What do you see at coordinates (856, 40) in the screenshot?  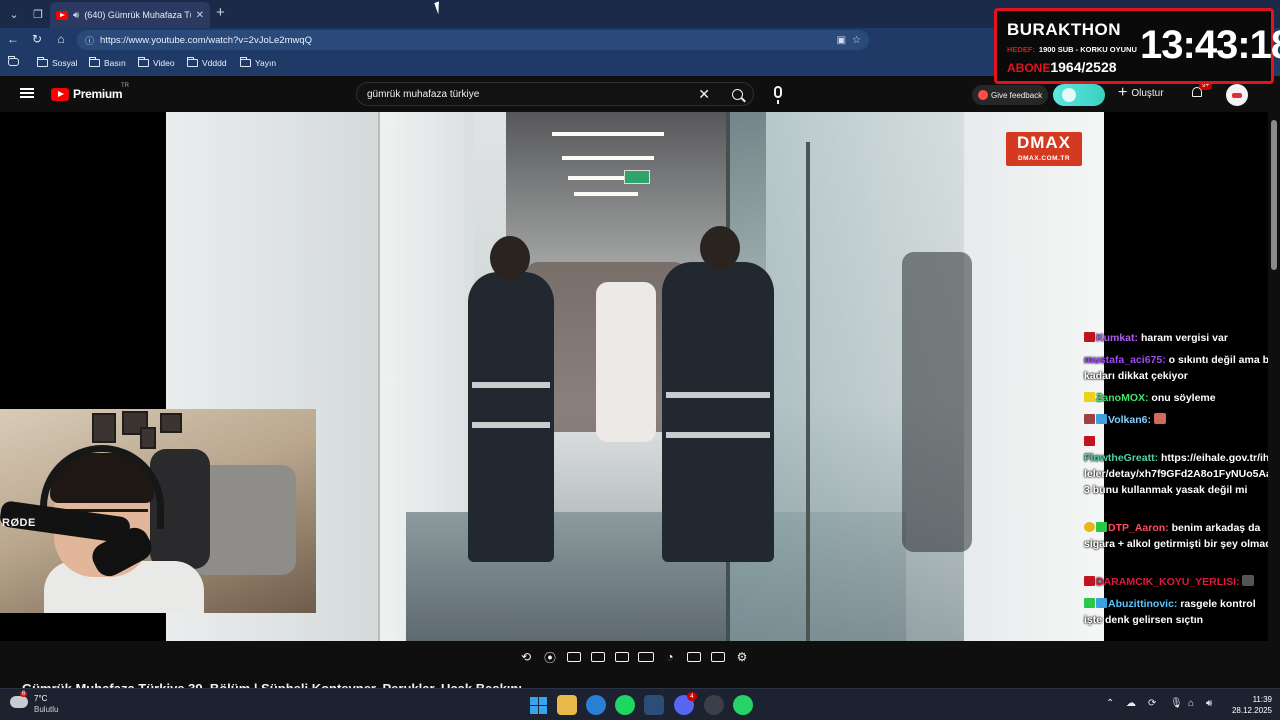 I see `favorite-star-icon: ☆` at bounding box center [856, 40].